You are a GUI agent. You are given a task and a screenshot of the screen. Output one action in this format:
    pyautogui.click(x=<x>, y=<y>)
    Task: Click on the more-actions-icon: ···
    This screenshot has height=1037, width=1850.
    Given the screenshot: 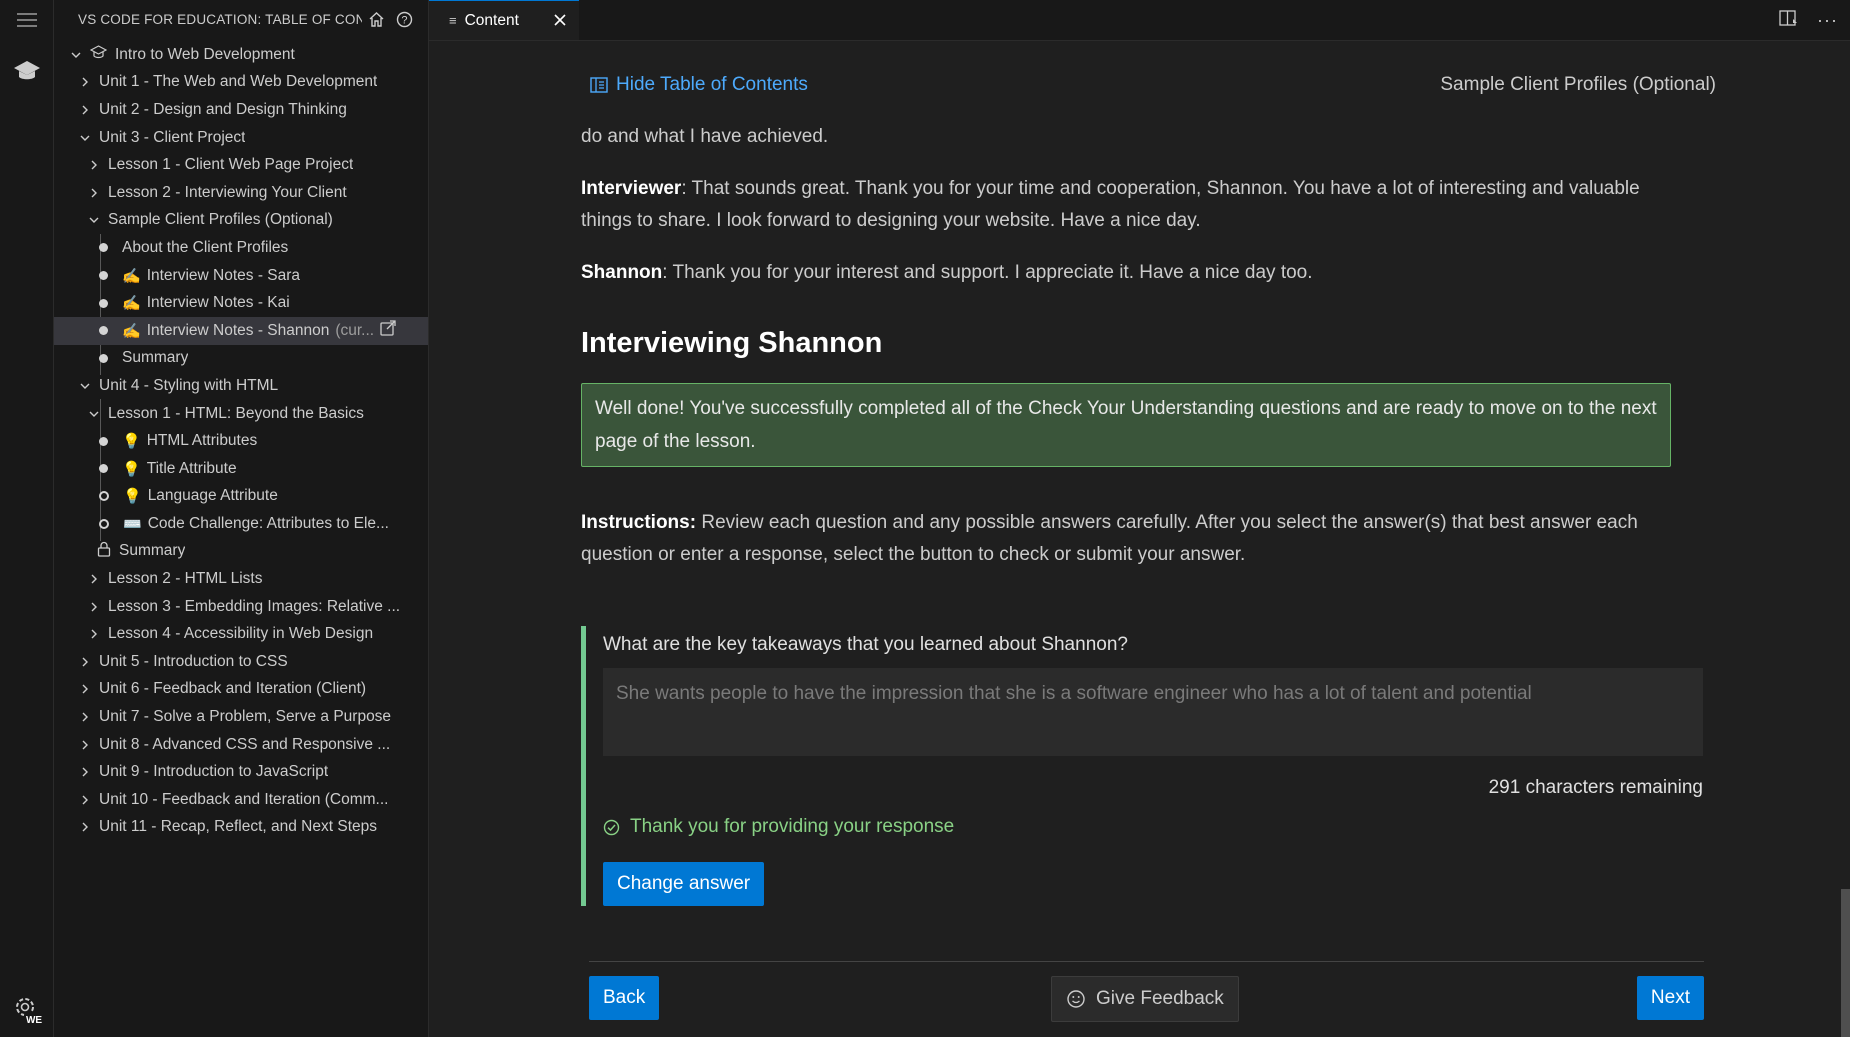 What is the action you would take?
    pyautogui.click(x=1827, y=20)
    